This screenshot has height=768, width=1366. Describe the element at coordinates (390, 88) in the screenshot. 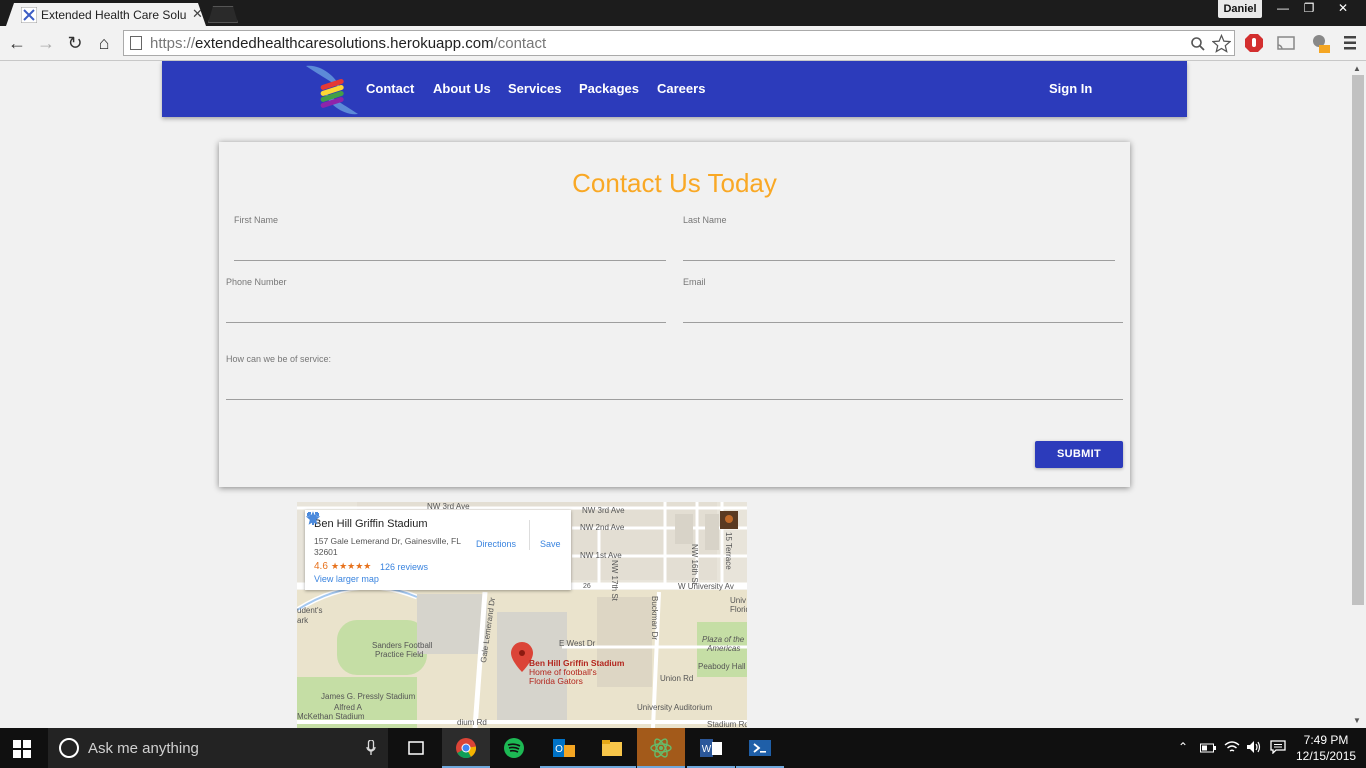

I see `nav-contact: Contact` at that location.